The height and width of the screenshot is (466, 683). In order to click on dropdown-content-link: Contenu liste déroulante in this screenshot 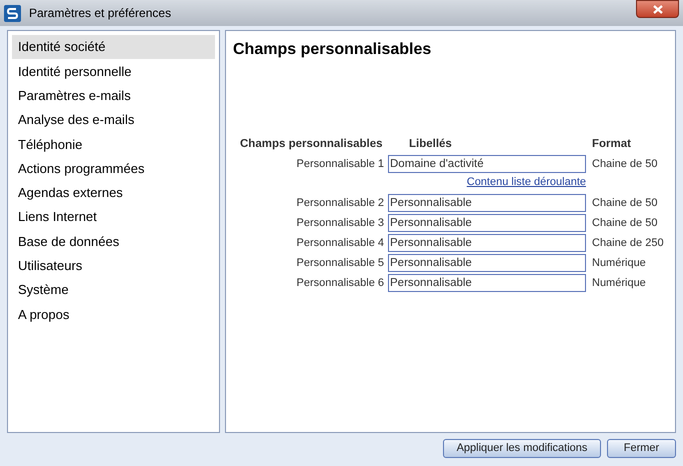, I will do `click(526, 182)`.